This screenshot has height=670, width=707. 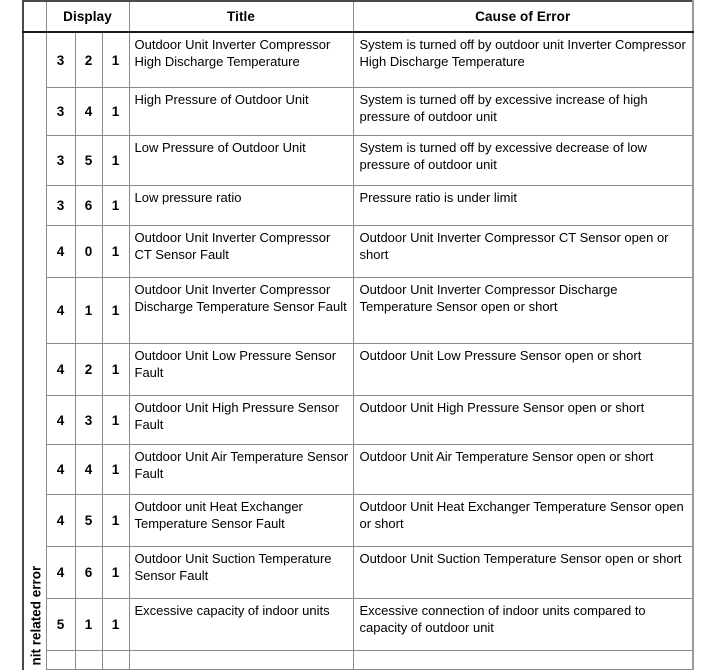 I want to click on vertical-label-wrap: nit related error, so click(x=34, y=405).